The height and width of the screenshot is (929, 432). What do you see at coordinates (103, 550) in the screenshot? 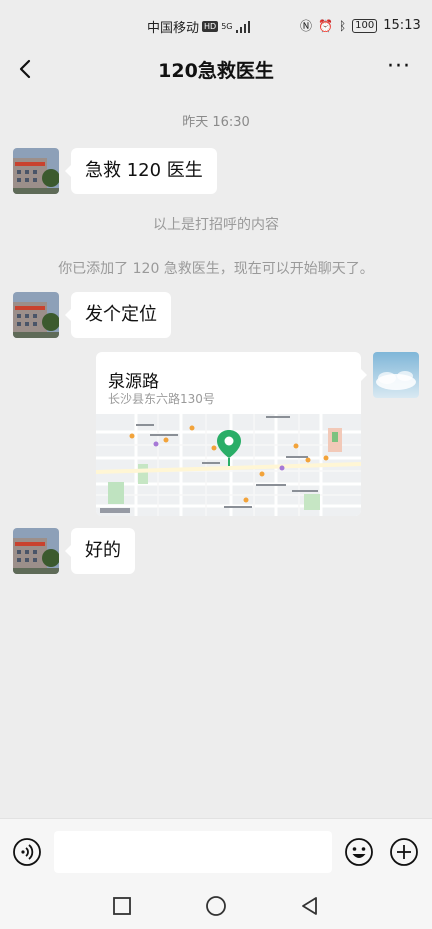
I see `message-text: 好的` at bounding box center [103, 550].